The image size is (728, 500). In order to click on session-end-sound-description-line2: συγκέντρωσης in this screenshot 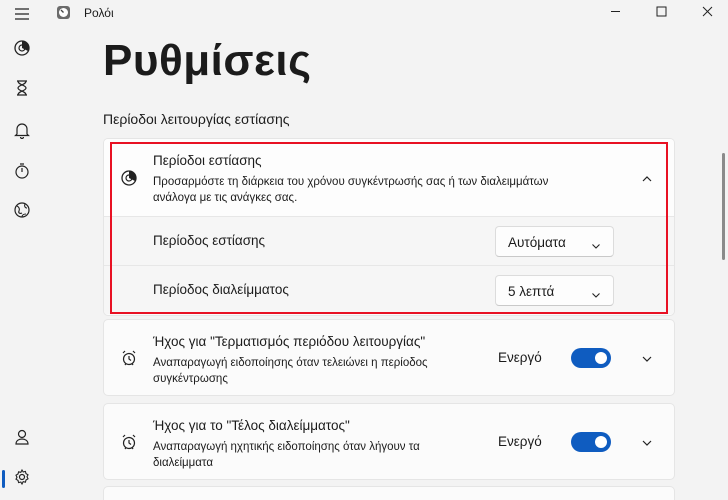, I will do `click(190, 379)`.